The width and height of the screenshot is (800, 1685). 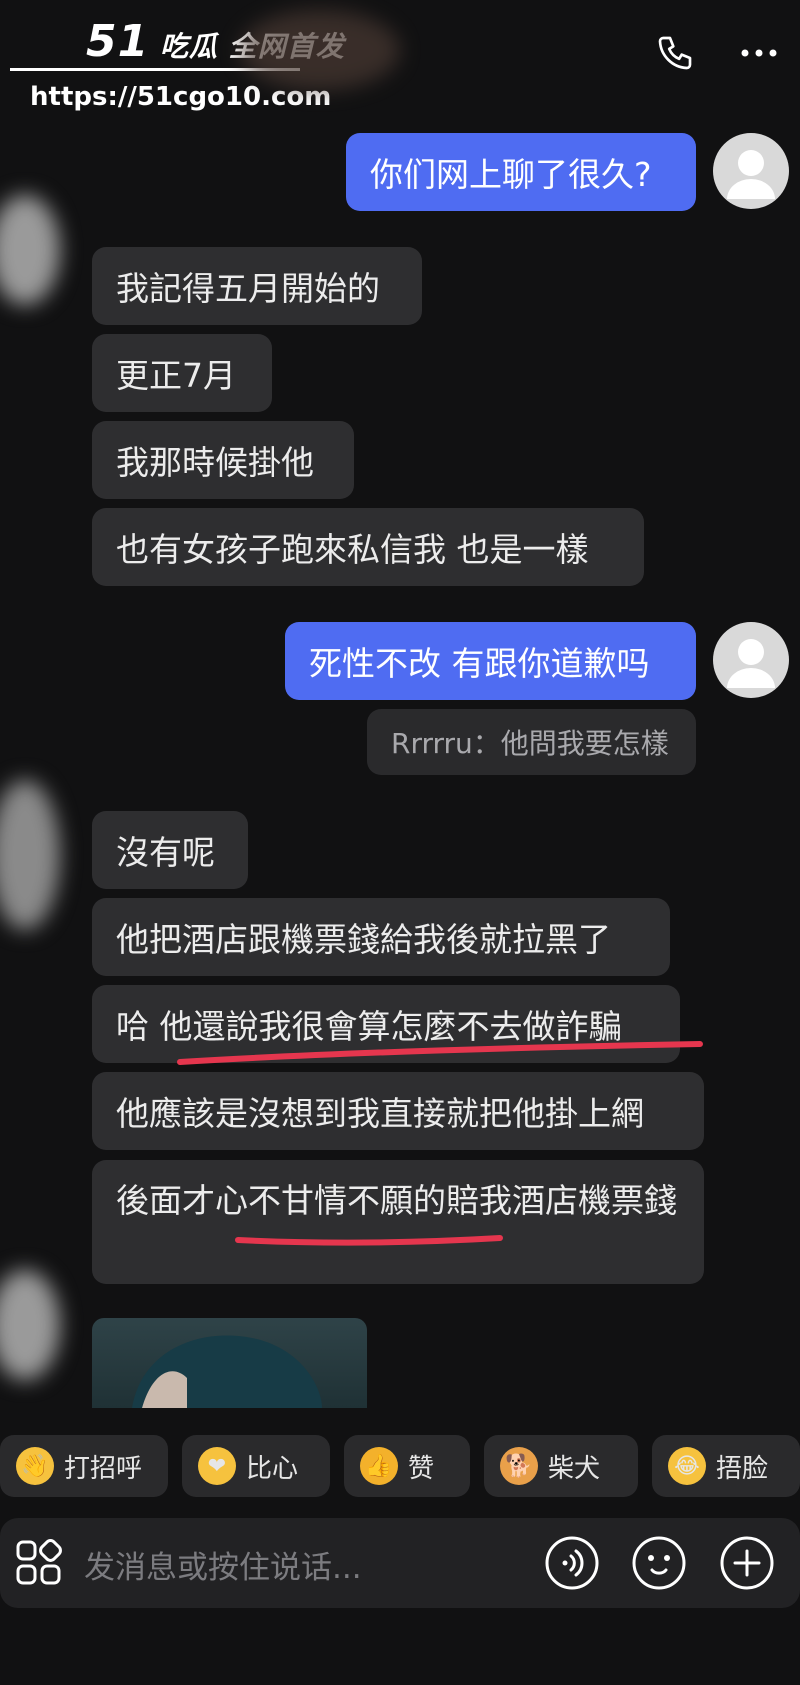 I want to click on emoji-icon, so click(x=659, y=1563).